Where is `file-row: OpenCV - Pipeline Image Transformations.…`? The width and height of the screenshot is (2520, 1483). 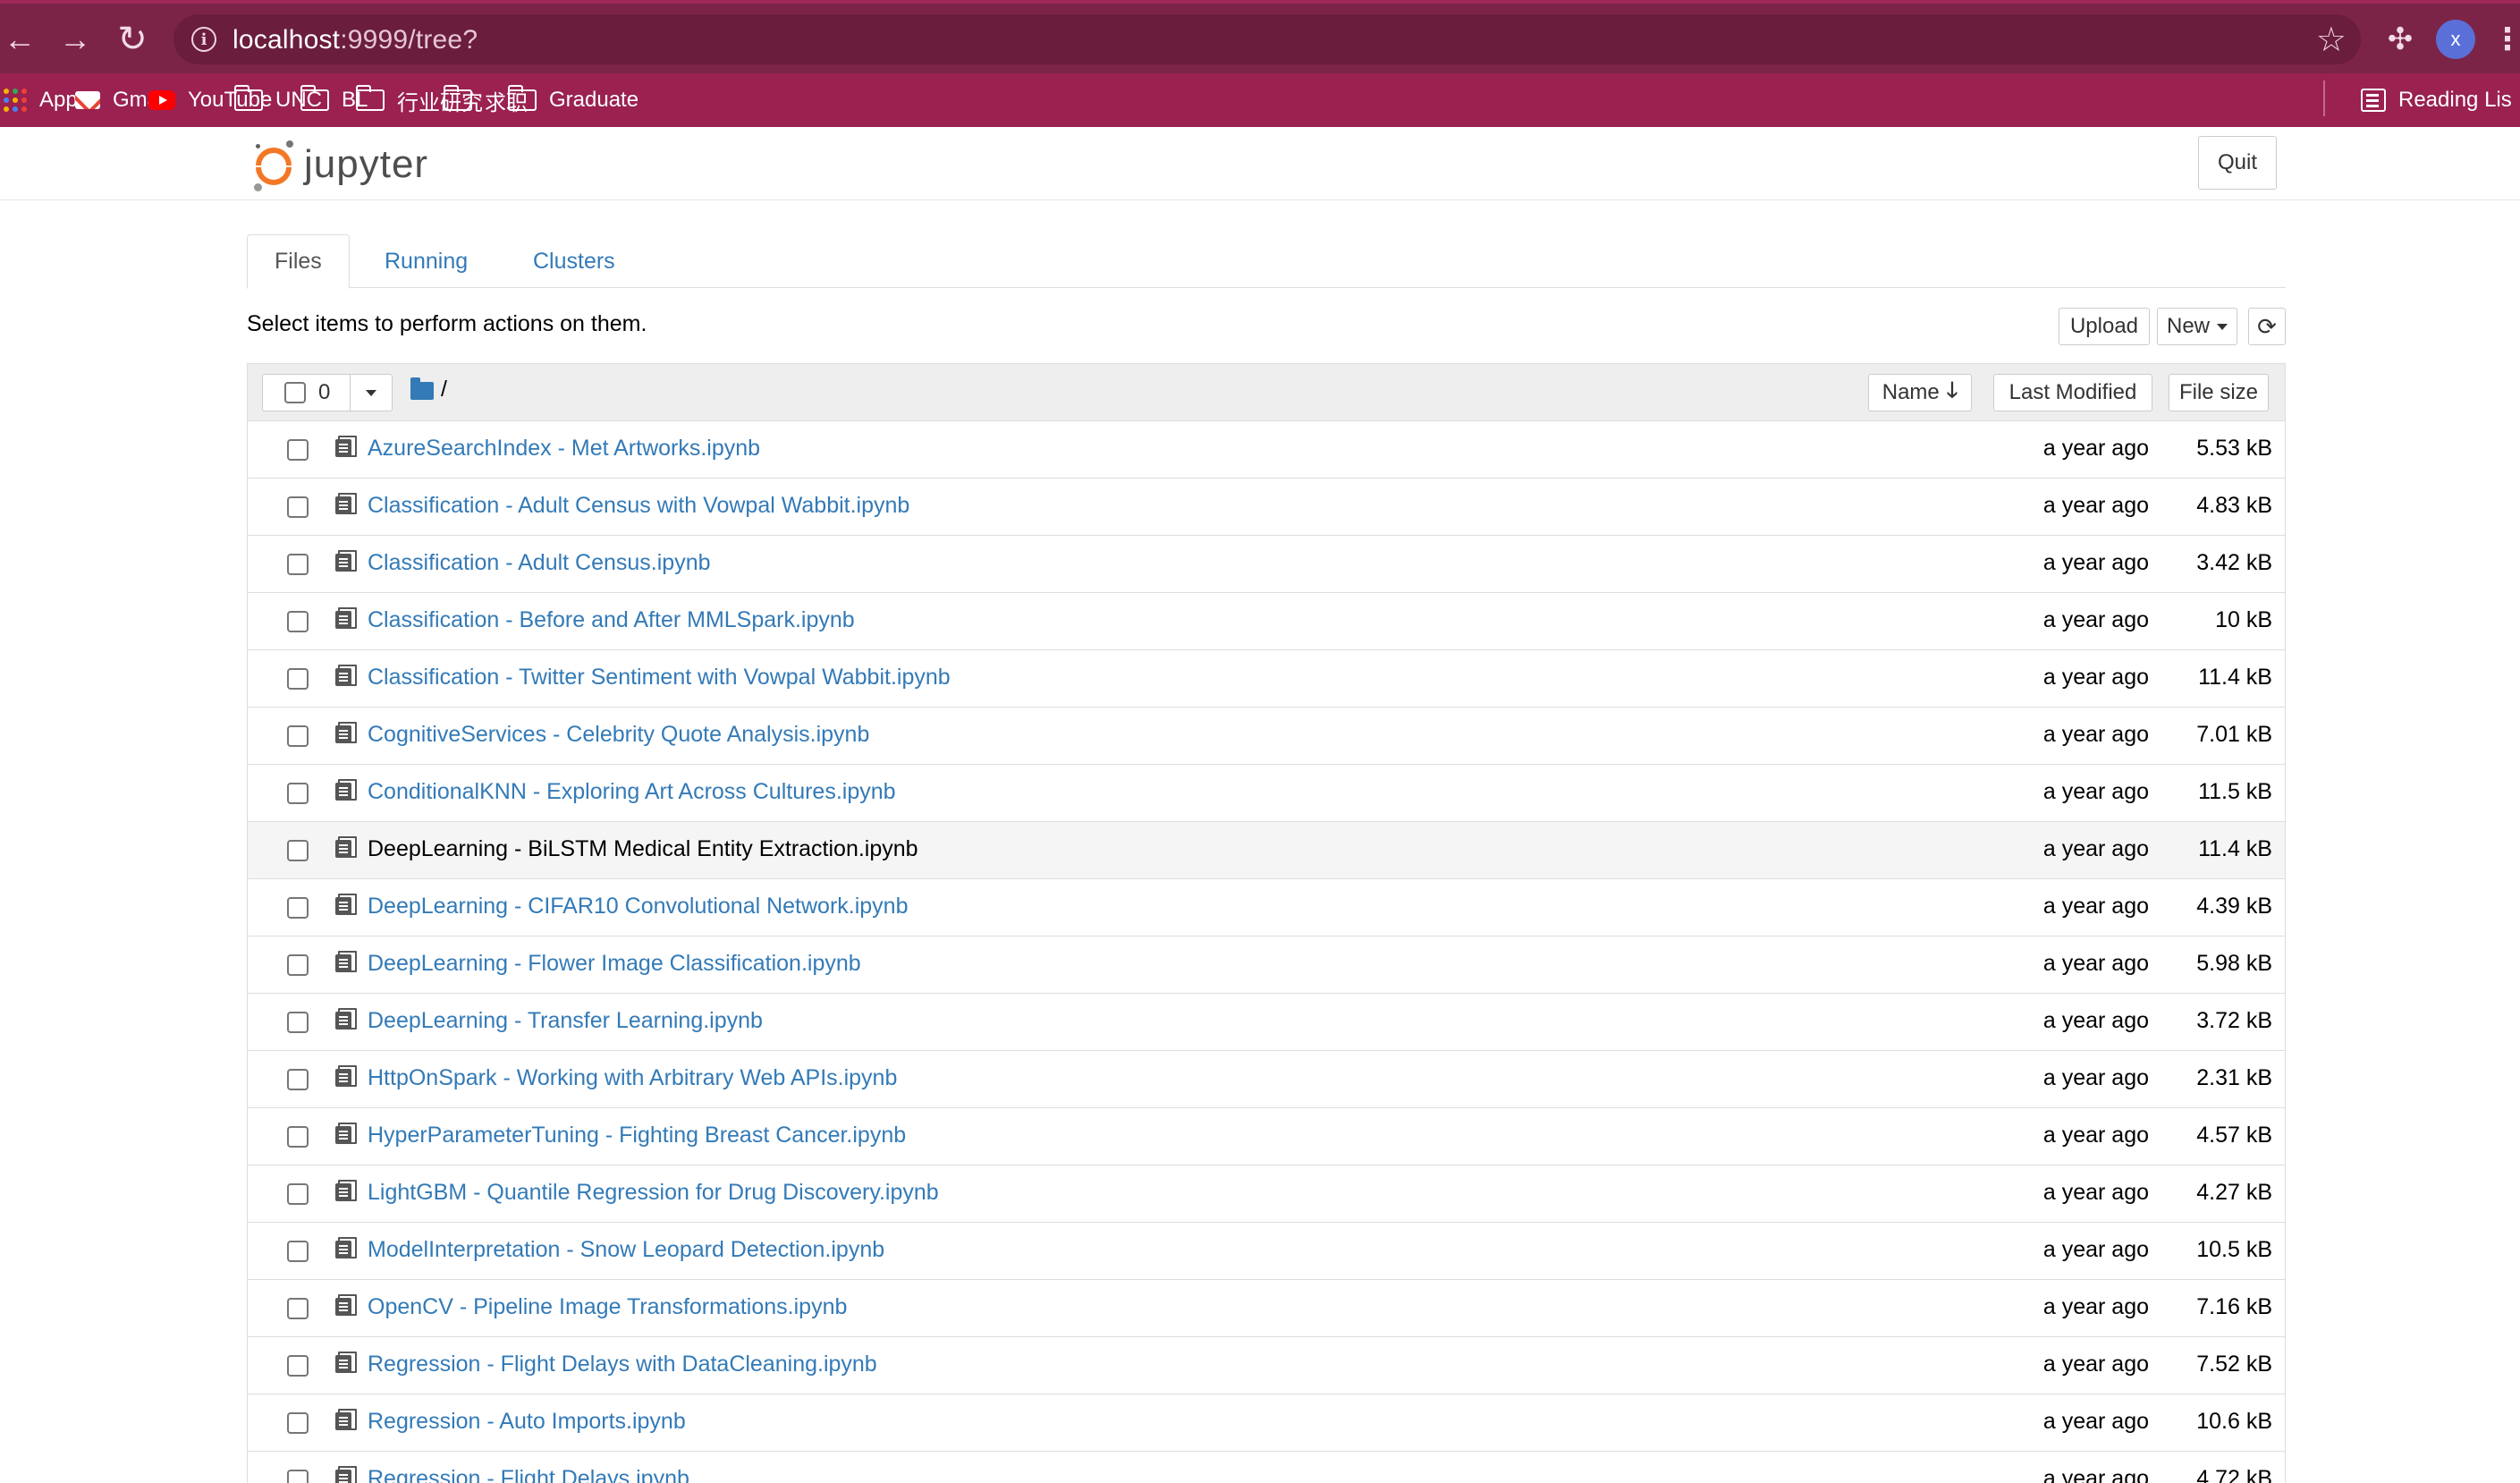
file-row: OpenCV - Pipeline Image Transformations.… is located at coordinates (1266, 1309).